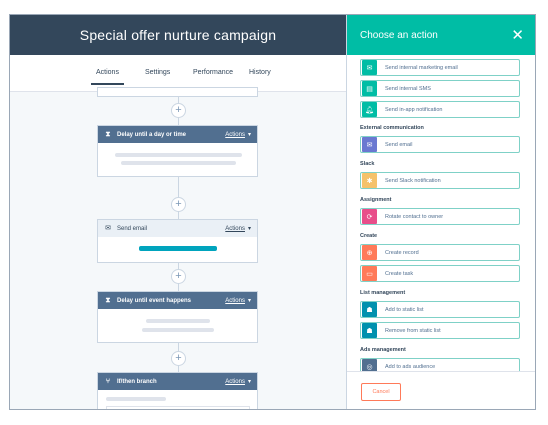  I want to click on option-remove-from-static-list: ☗ Remove from static list, so click(440, 330).